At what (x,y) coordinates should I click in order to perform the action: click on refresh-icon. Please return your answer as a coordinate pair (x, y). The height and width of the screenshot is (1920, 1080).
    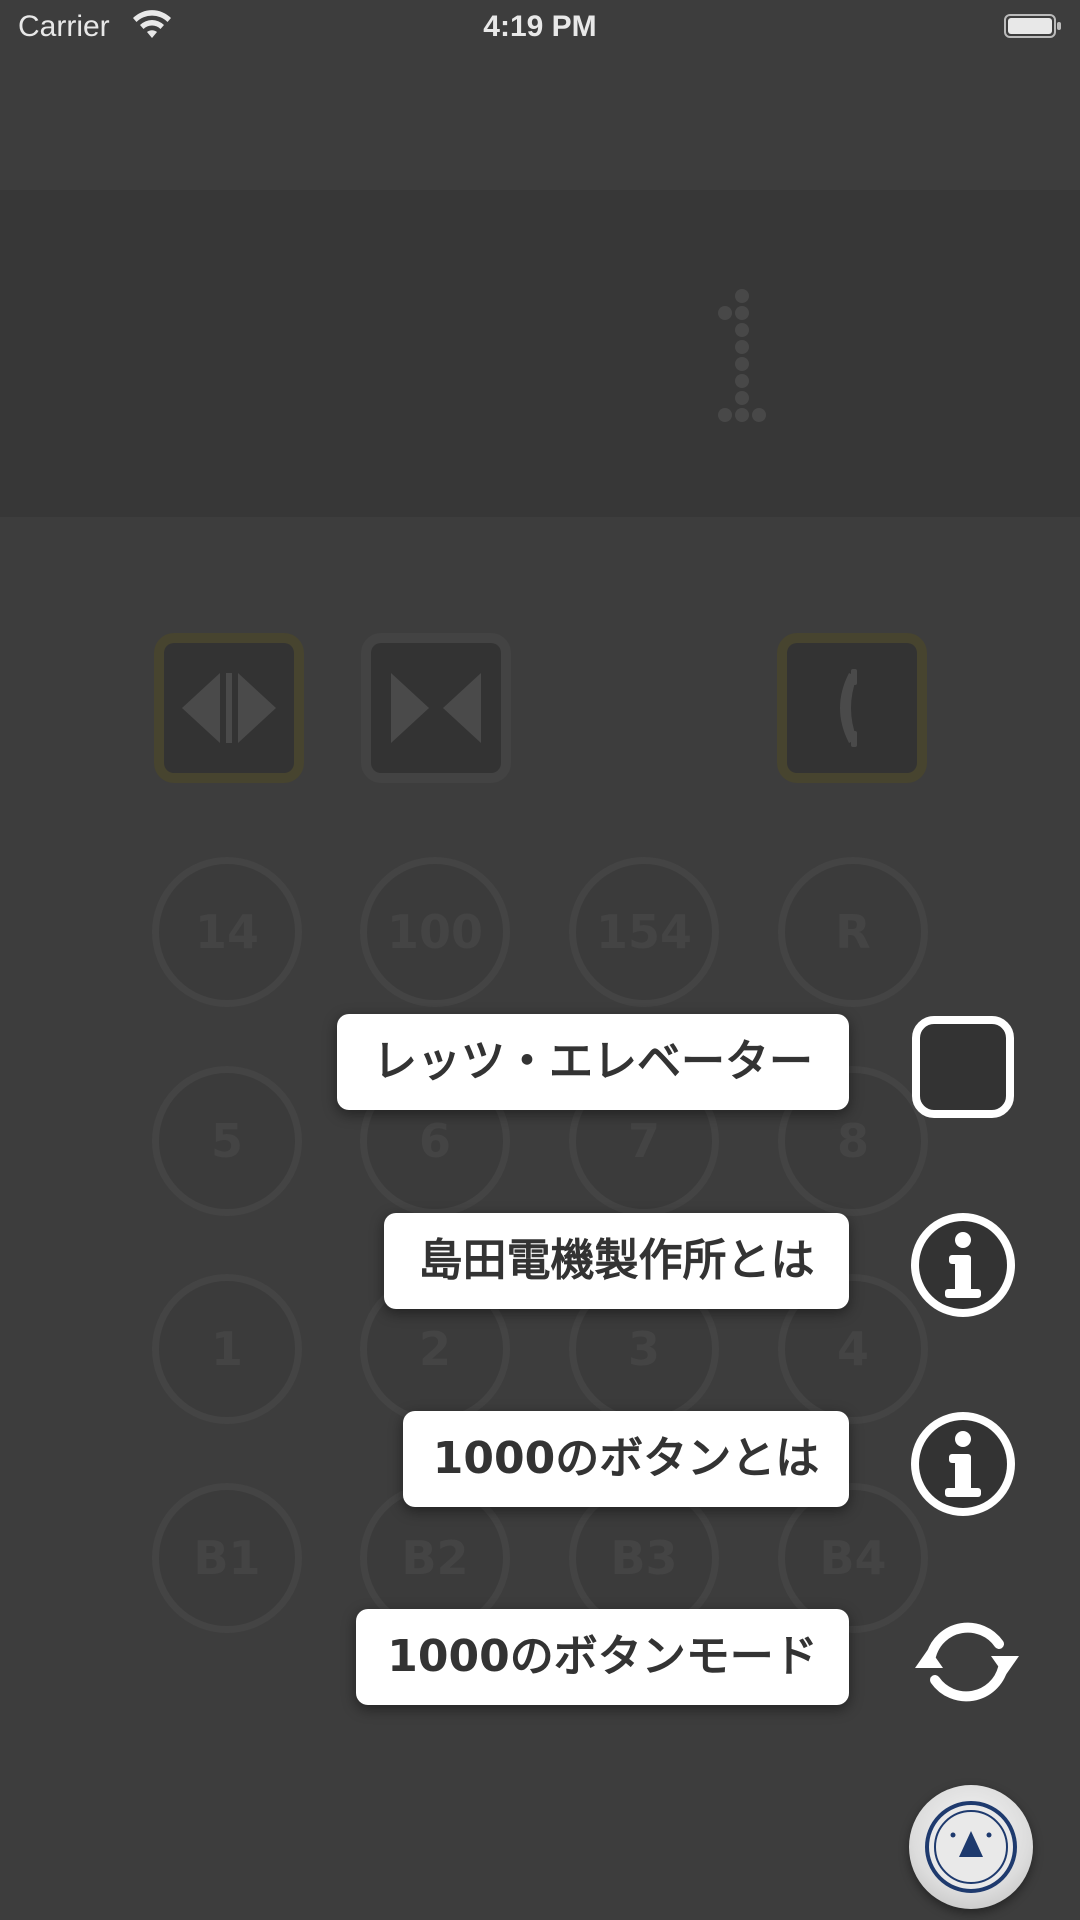
    Looking at the image, I should click on (967, 1662).